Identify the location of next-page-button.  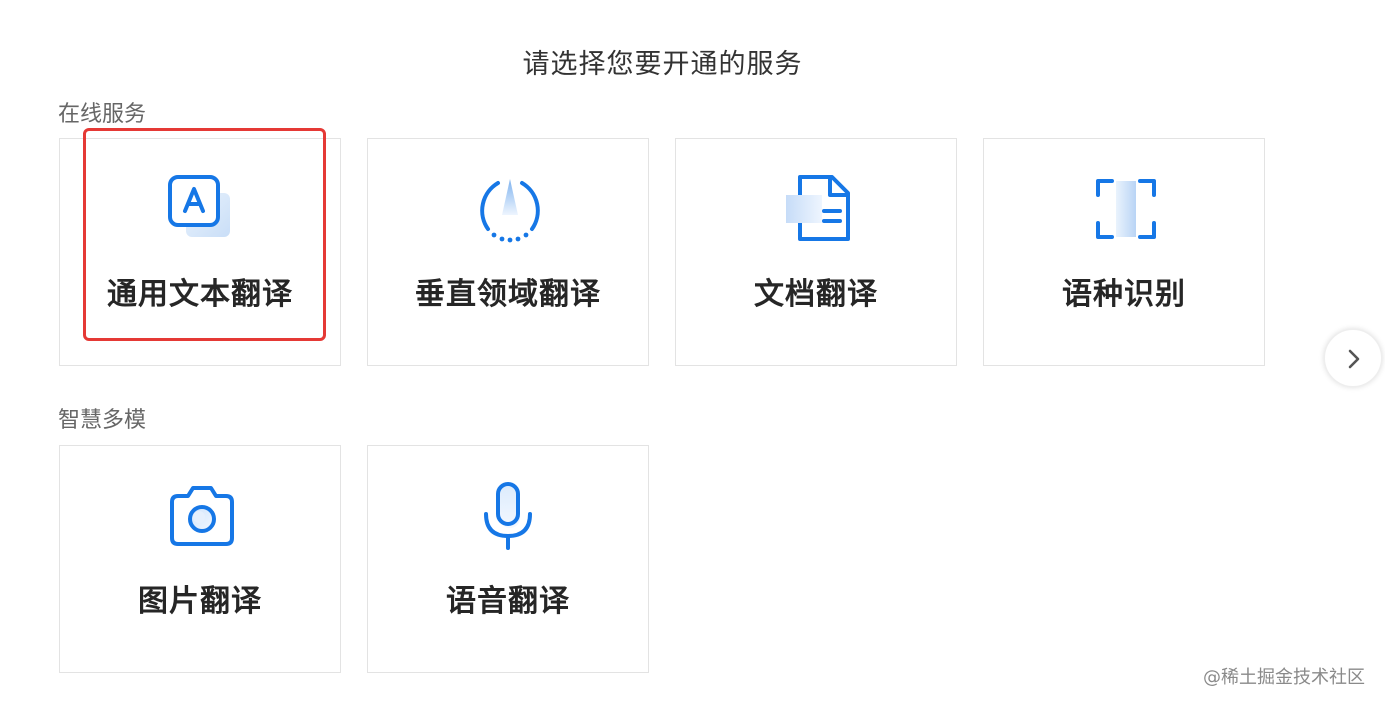
(1353, 358).